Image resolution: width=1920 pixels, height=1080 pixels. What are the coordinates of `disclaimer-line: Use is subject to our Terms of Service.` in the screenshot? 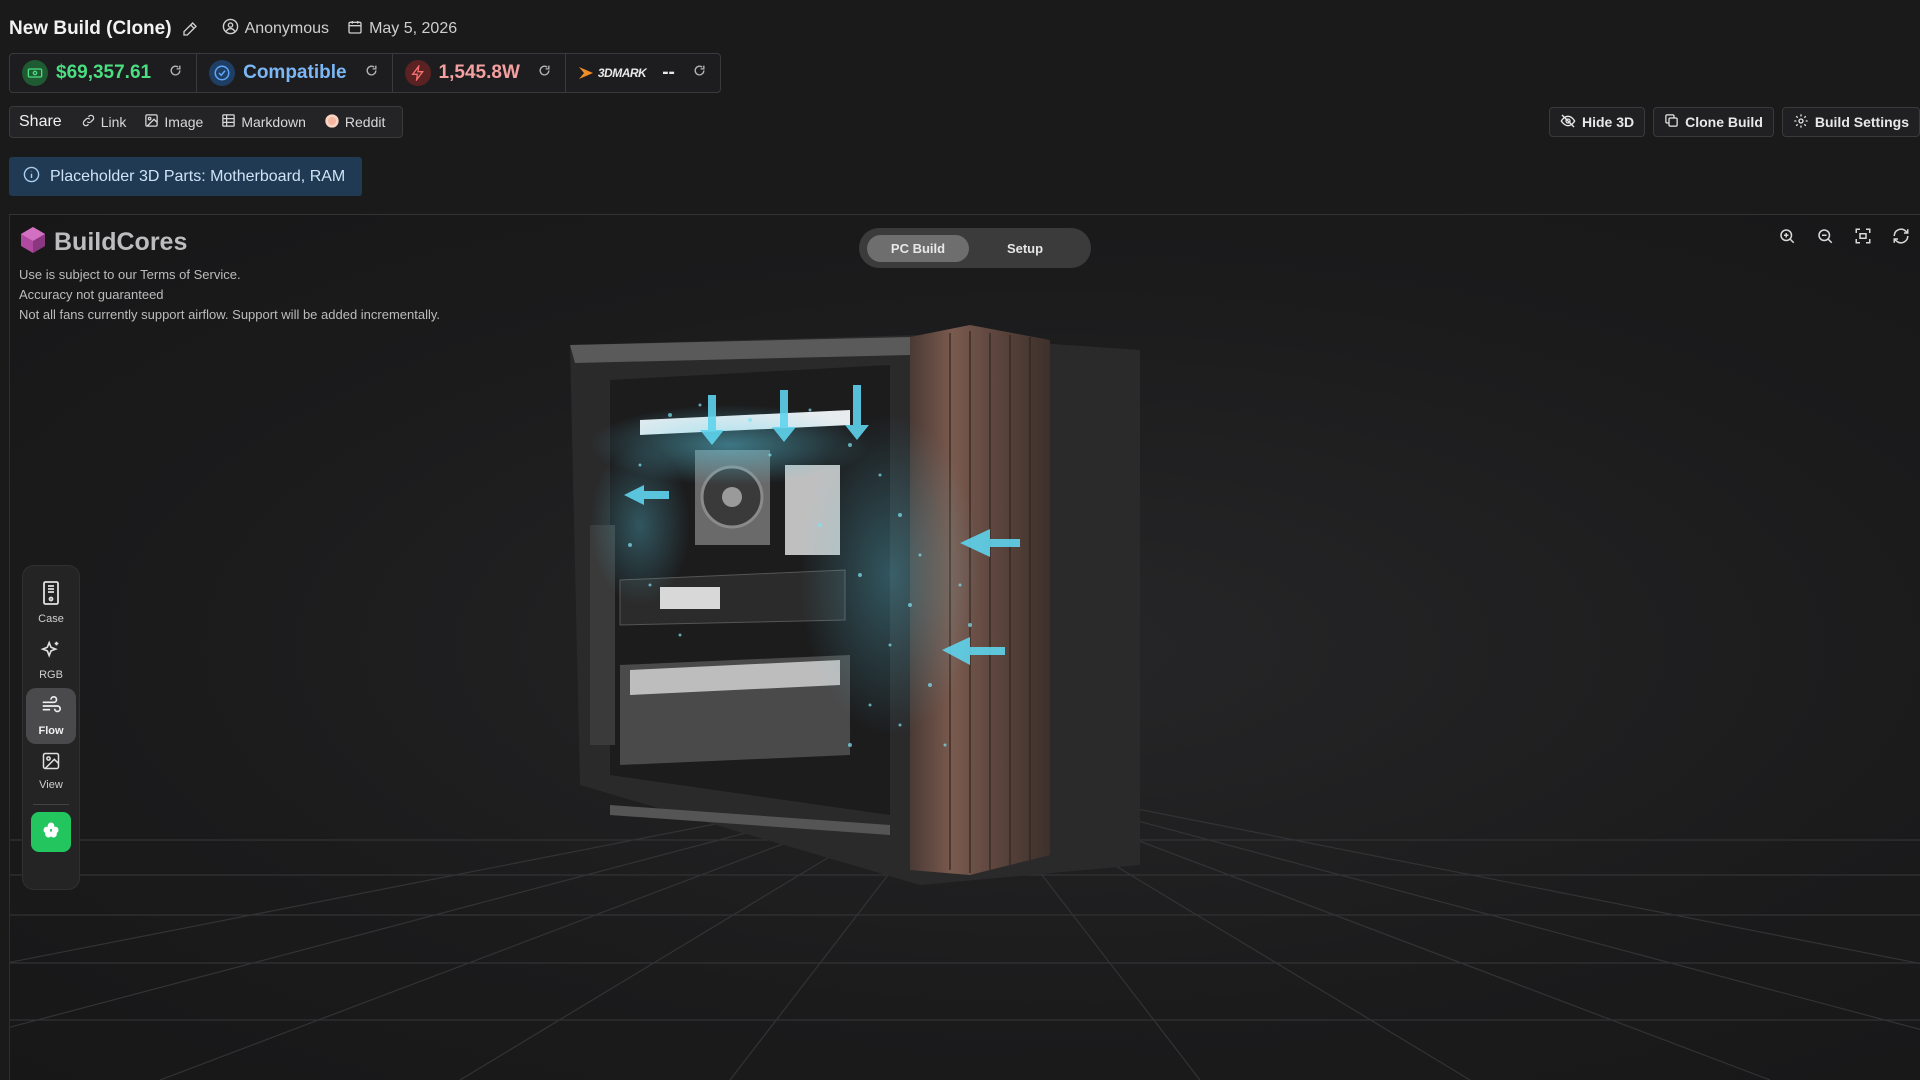 It's located at (130, 274).